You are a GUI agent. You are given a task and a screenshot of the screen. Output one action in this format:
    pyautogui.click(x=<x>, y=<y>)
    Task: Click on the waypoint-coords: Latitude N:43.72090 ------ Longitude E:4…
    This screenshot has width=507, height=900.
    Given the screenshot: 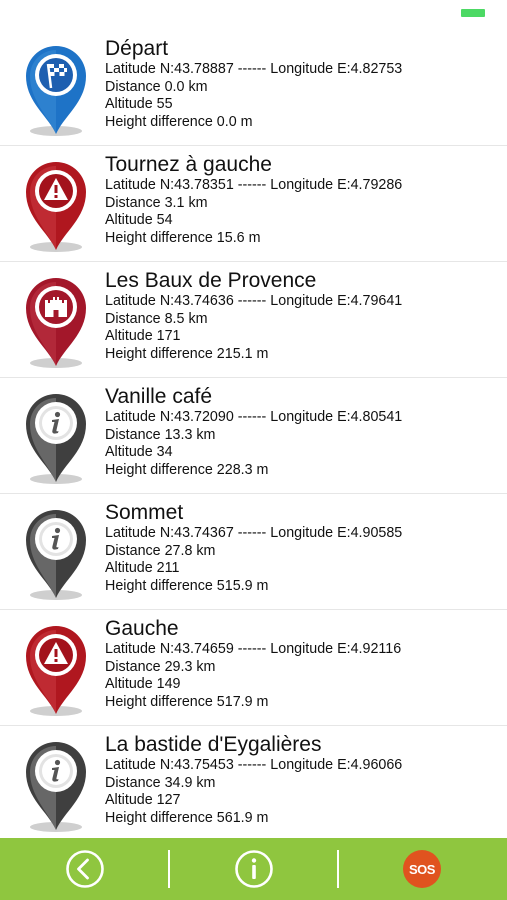 What is the action you would take?
    pyautogui.click(x=254, y=417)
    